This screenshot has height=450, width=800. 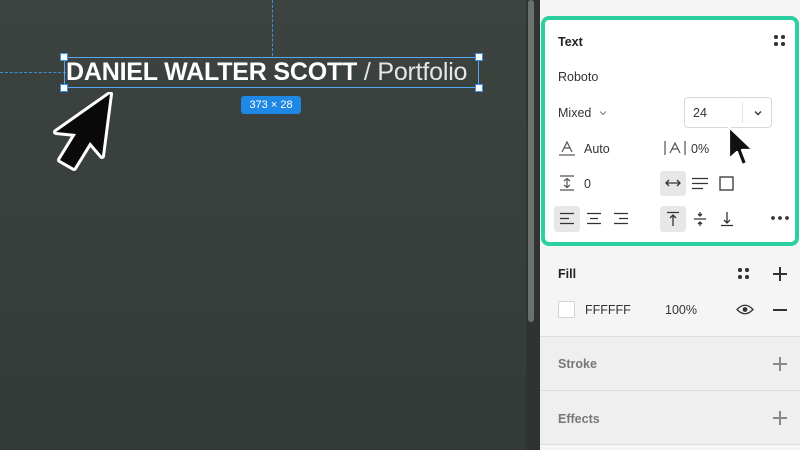 What do you see at coordinates (780, 364) in the screenshot?
I see `add-stroke-plus-icon` at bounding box center [780, 364].